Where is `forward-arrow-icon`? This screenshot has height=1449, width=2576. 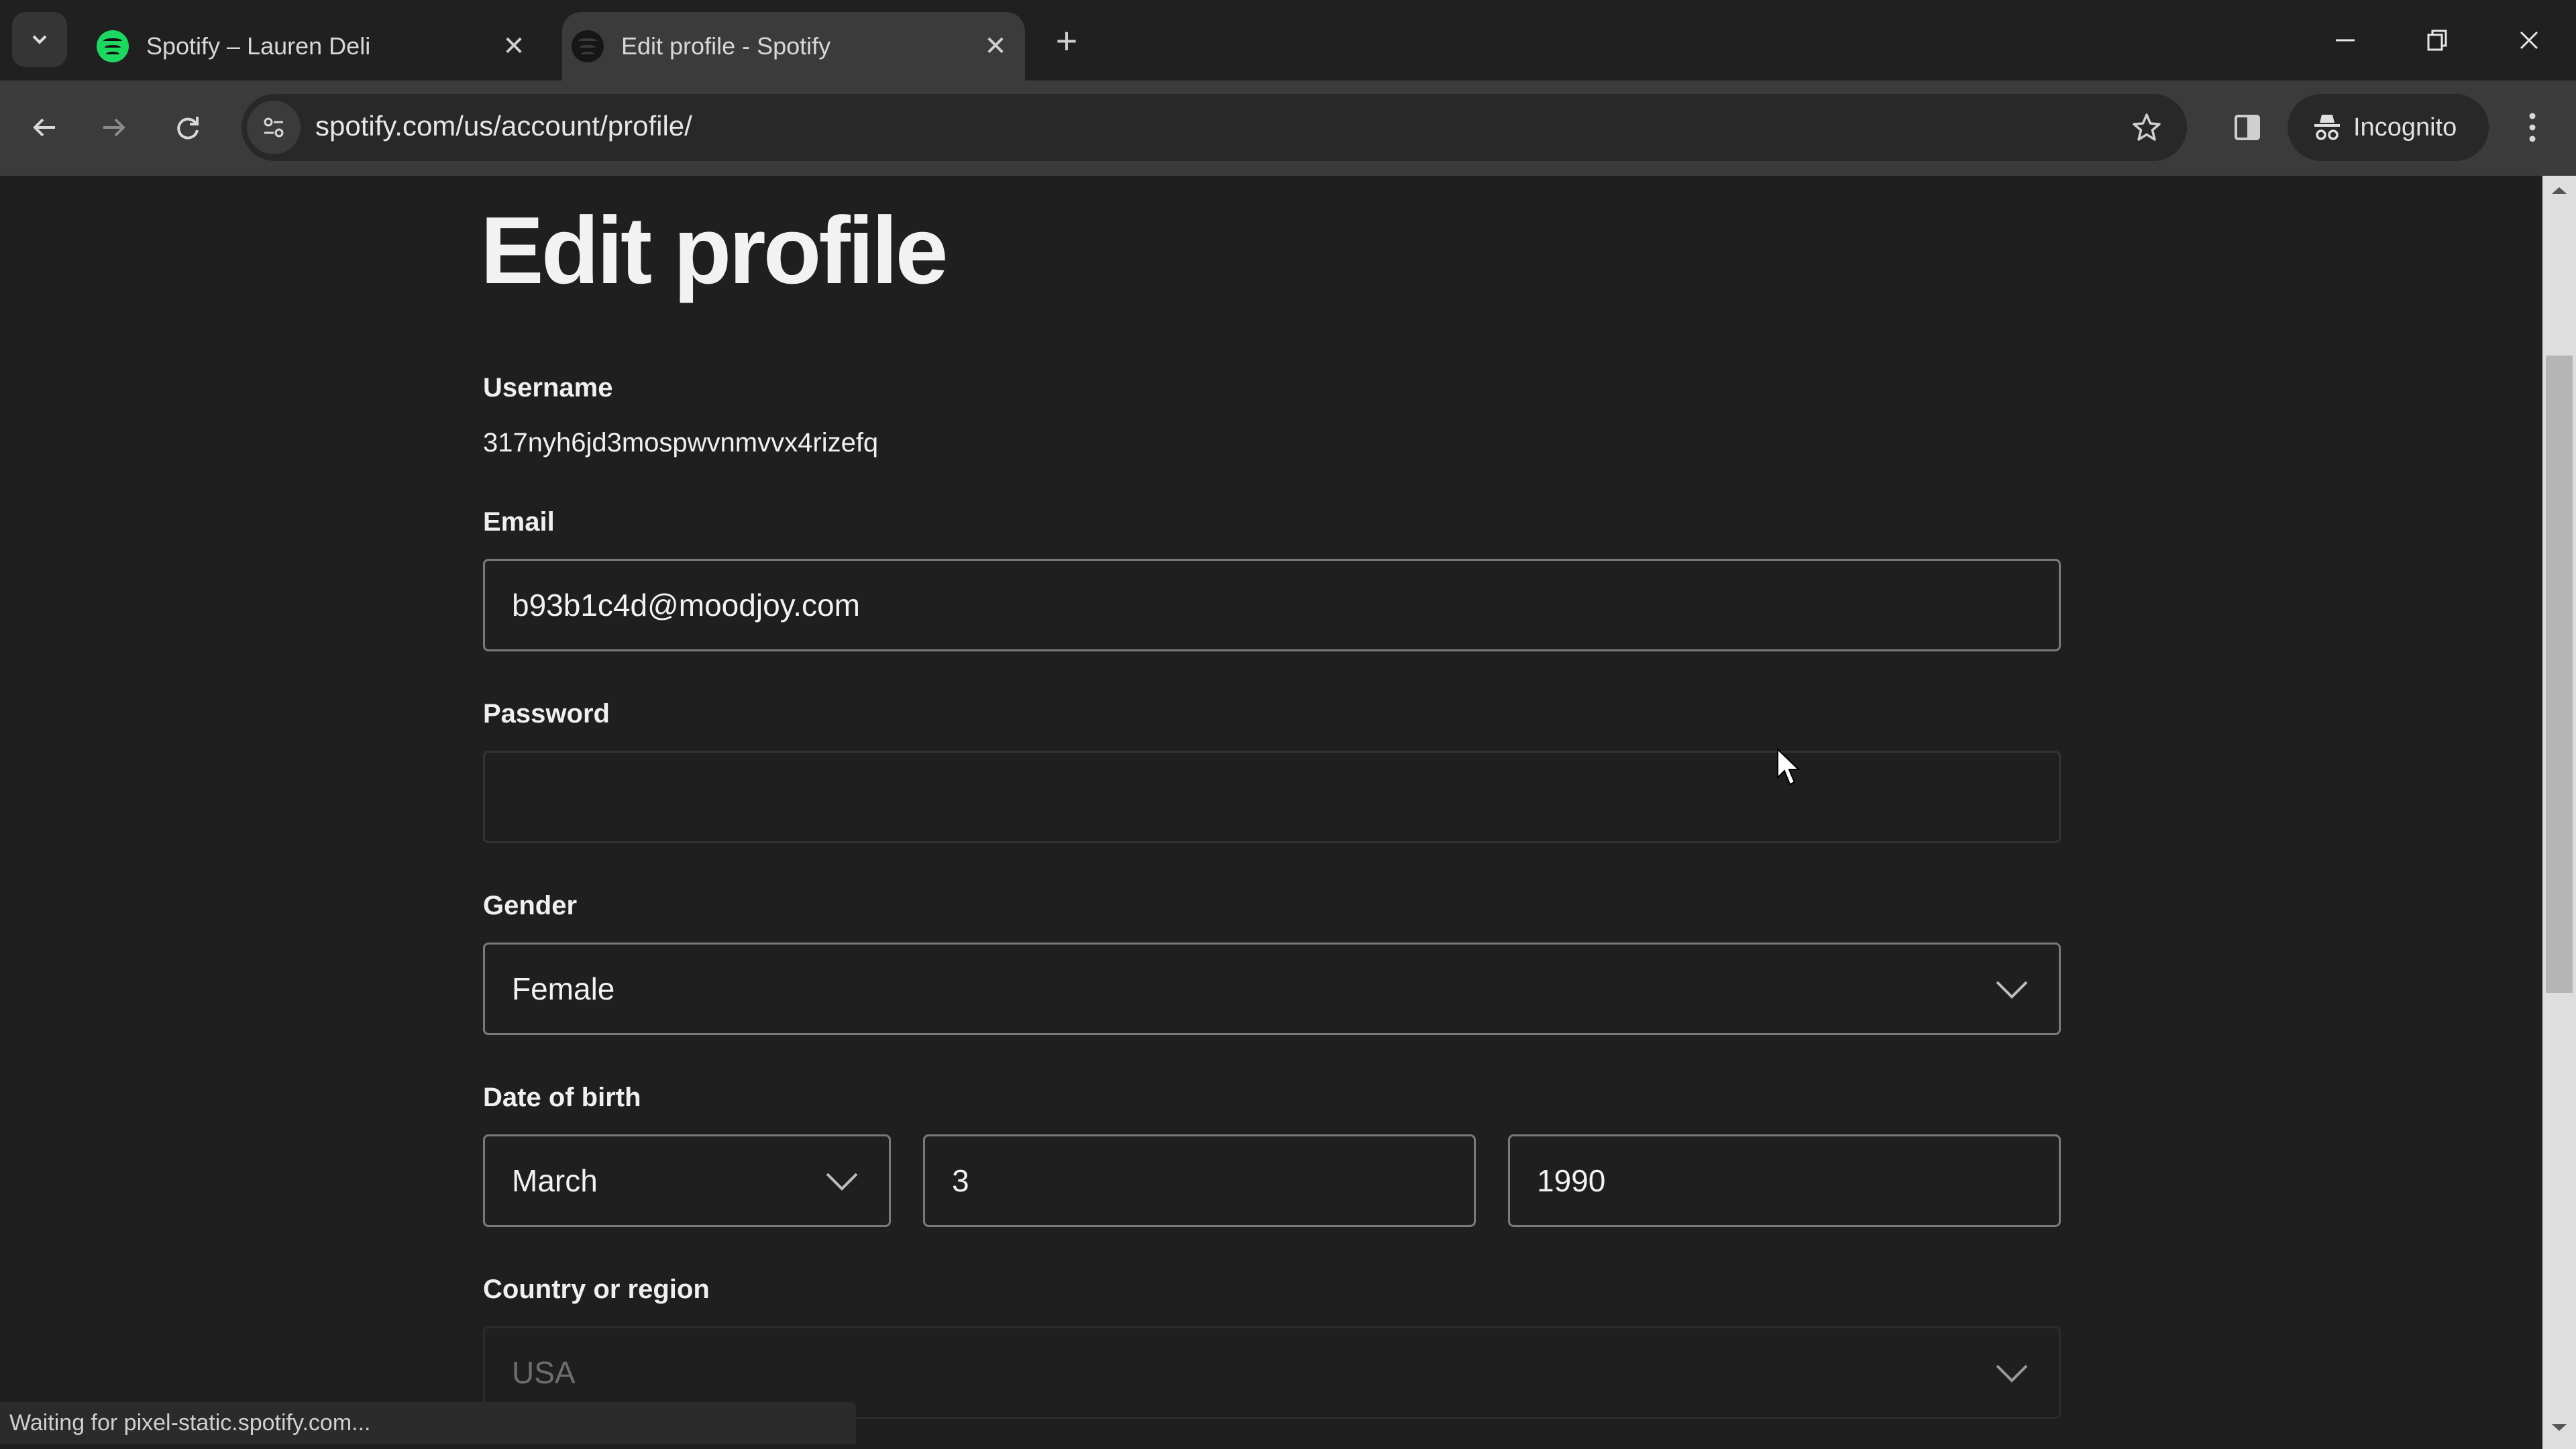
forward-arrow-icon is located at coordinates (114, 127).